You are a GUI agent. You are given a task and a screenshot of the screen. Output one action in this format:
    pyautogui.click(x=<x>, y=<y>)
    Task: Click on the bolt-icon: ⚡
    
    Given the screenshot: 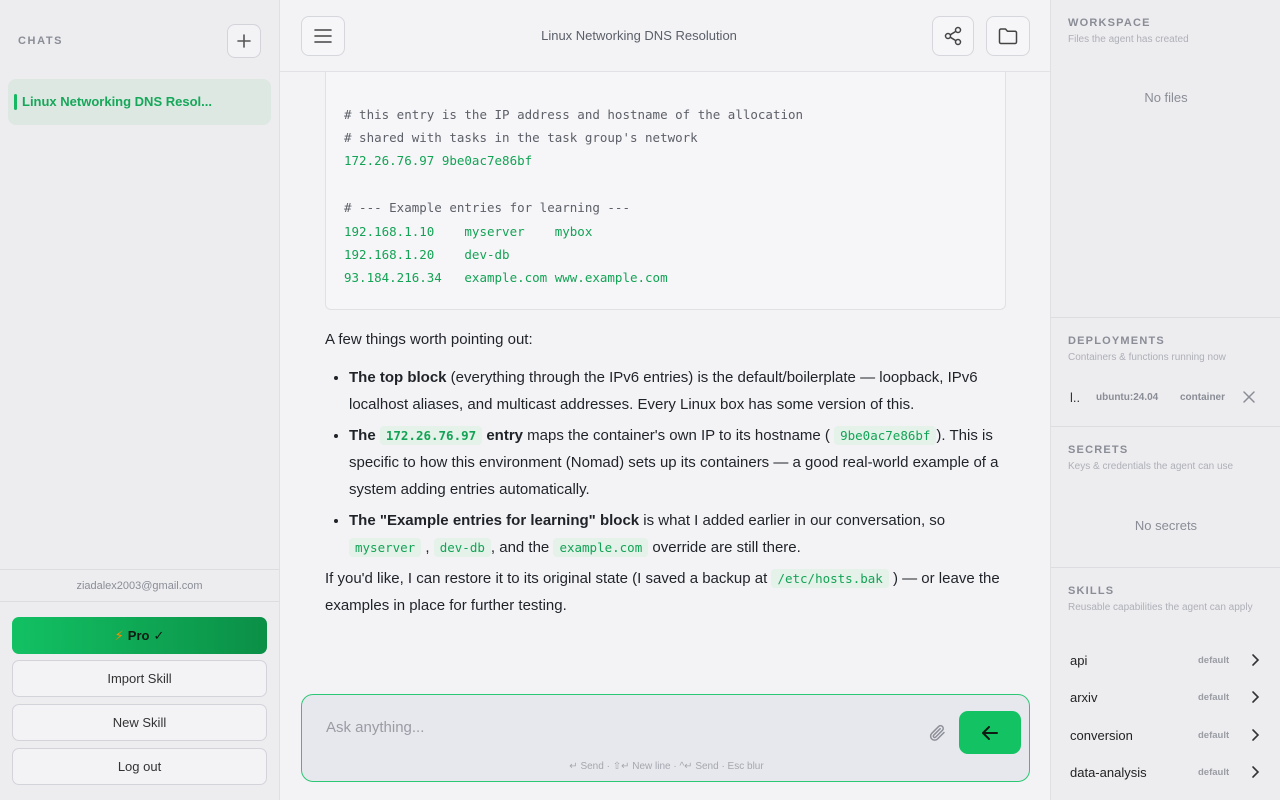 What is the action you would take?
    pyautogui.click(x=119, y=635)
    